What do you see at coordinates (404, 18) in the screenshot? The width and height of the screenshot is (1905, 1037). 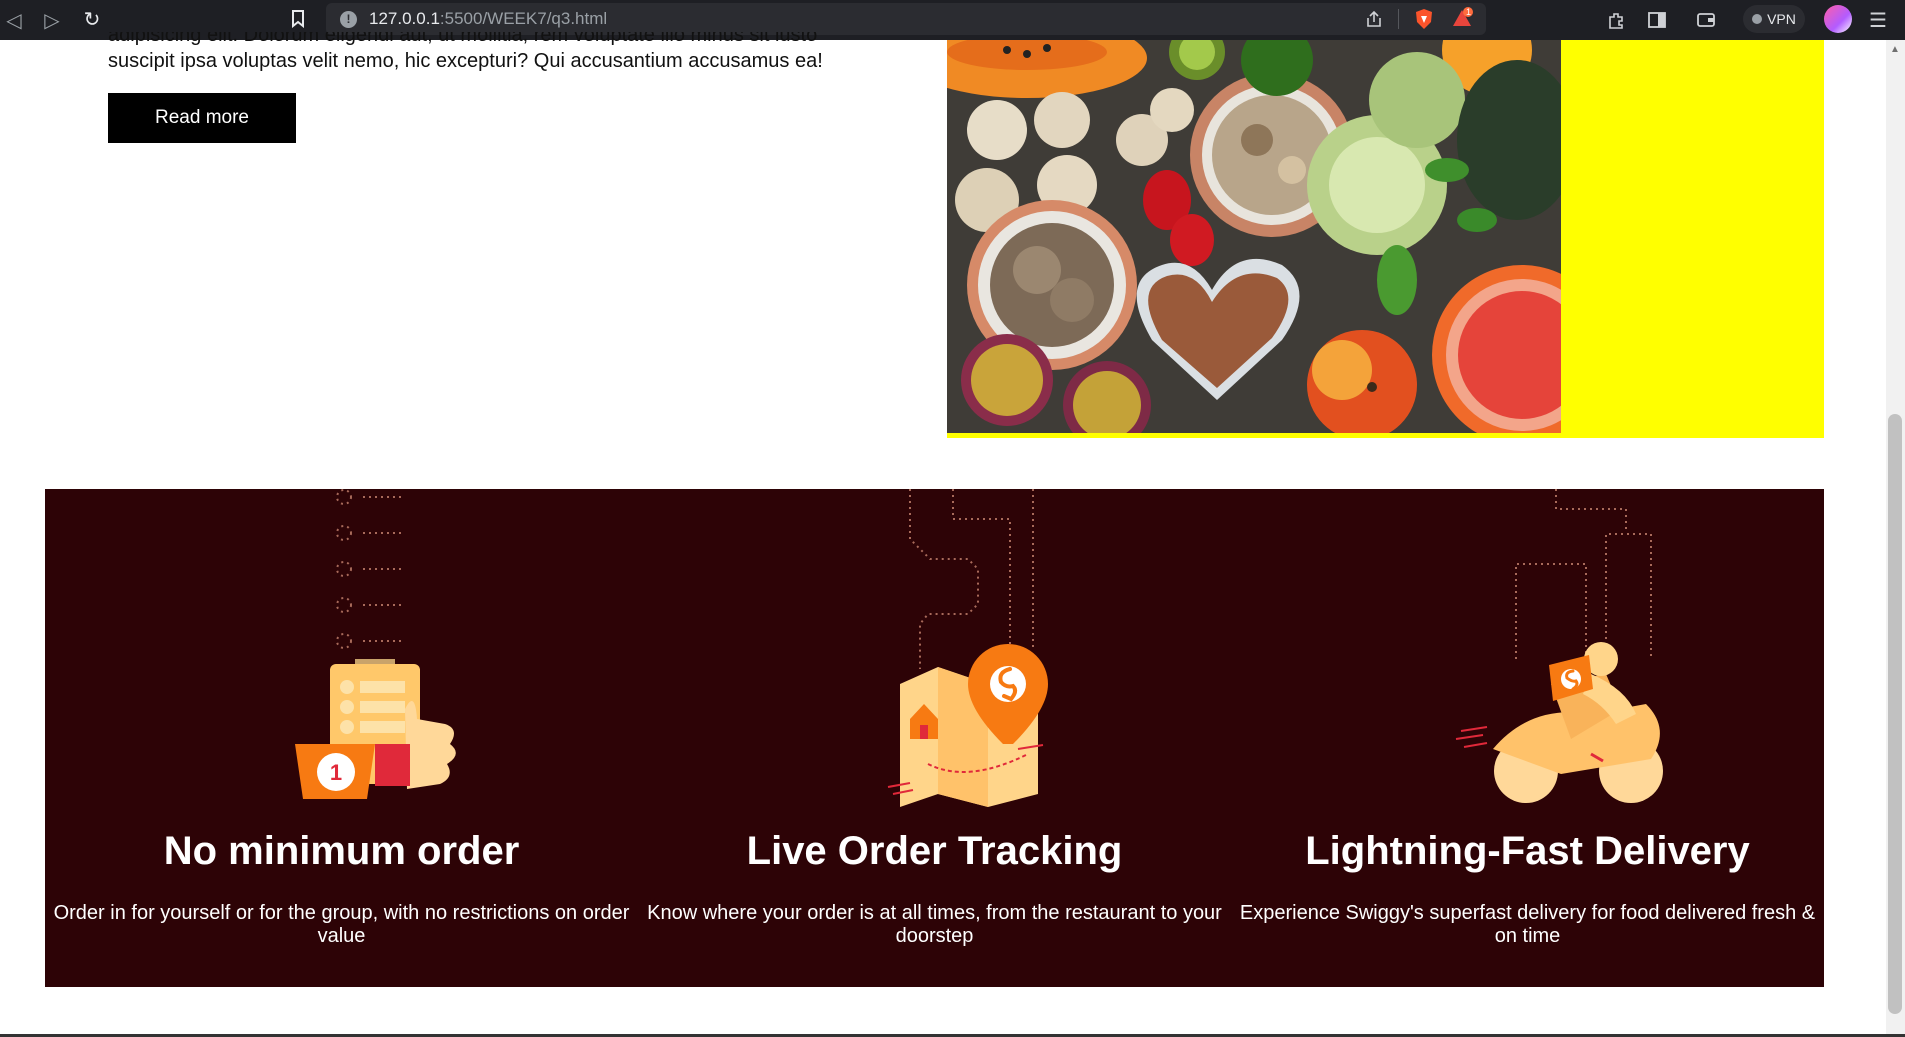 I see `url-host: 127.0.0.1` at bounding box center [404, 18].